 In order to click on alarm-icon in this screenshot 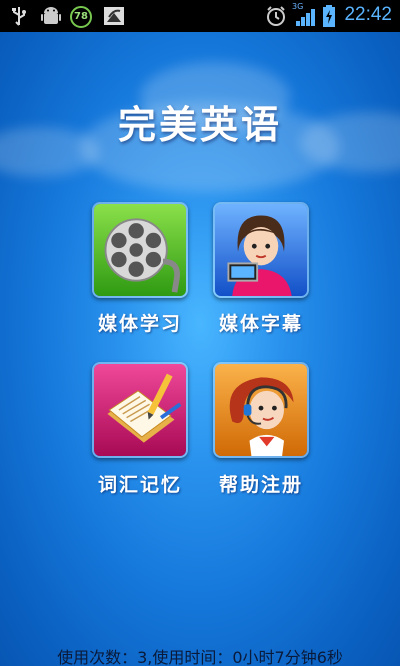, I will do `click(276, 16)`.